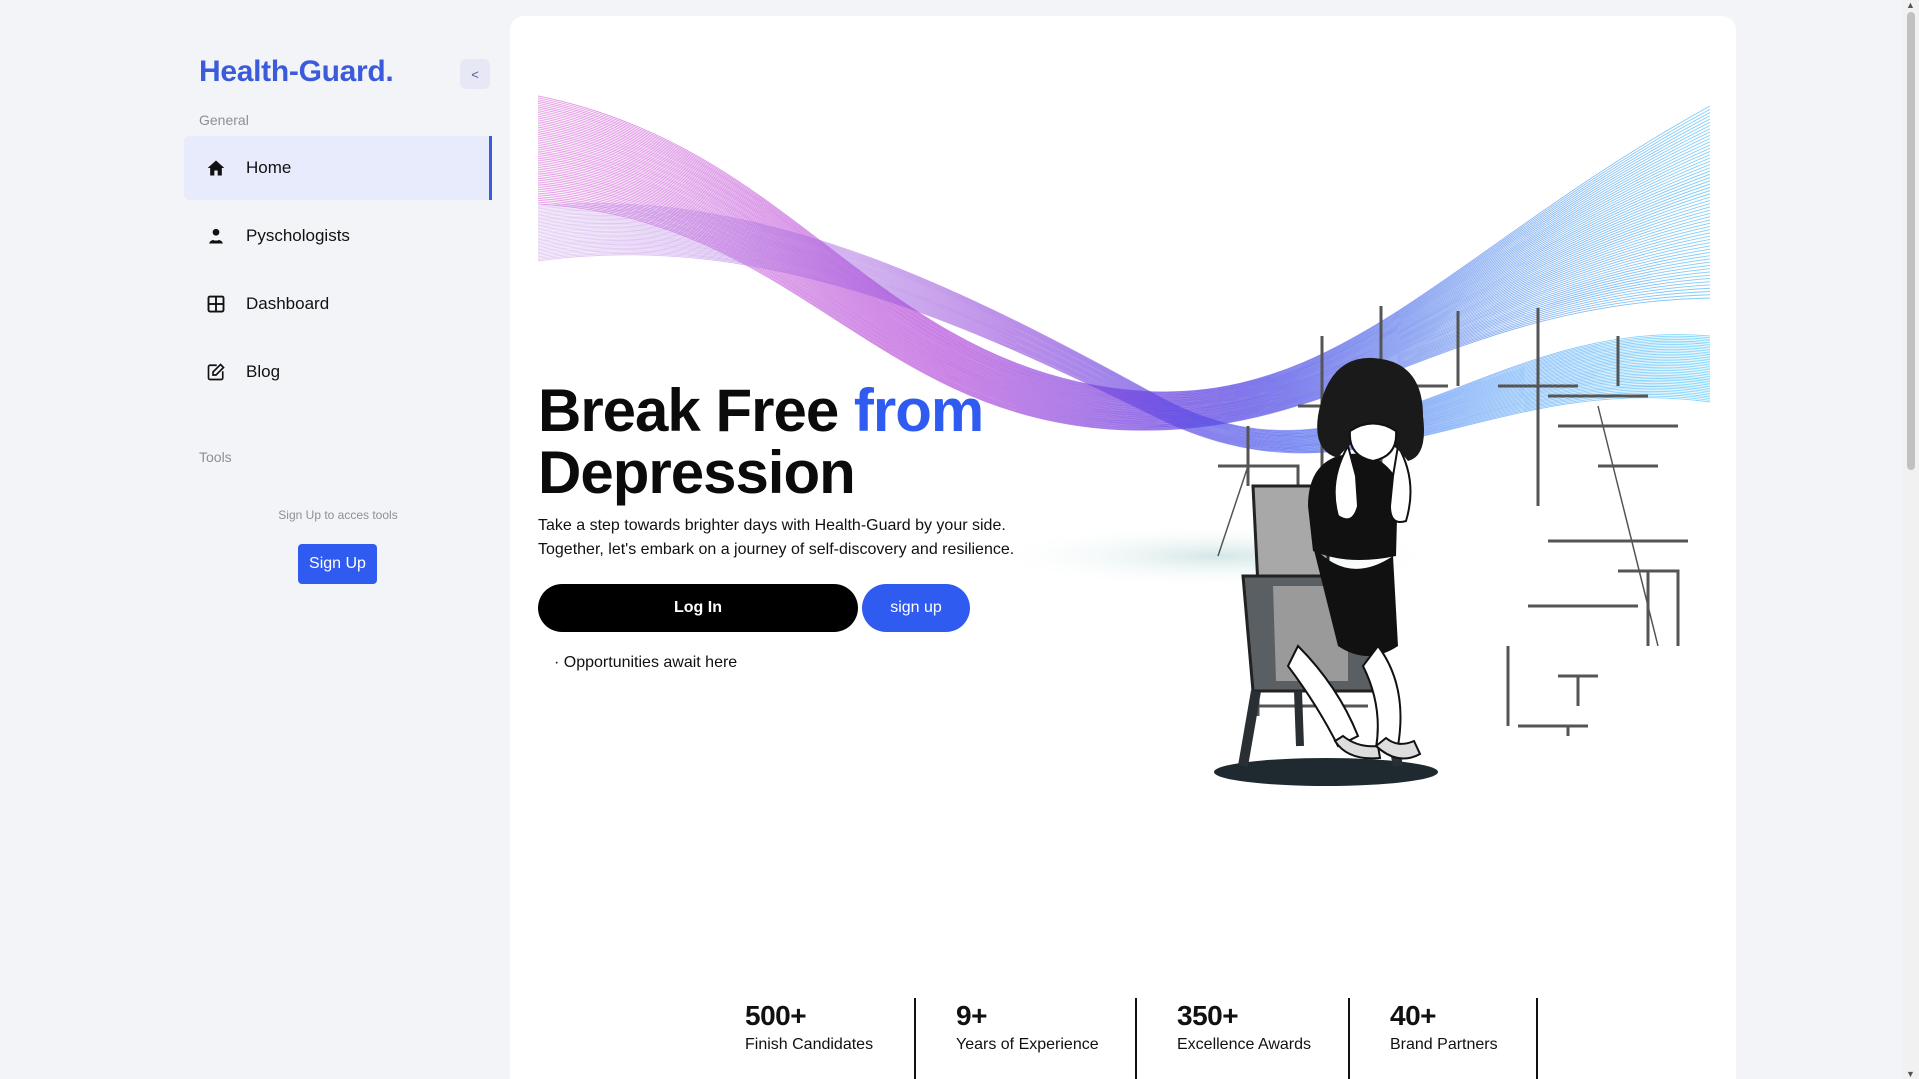 The height and width of the screenshot is (1079, 1919). I want to click on scroll-thumb, so click(1911, 241).